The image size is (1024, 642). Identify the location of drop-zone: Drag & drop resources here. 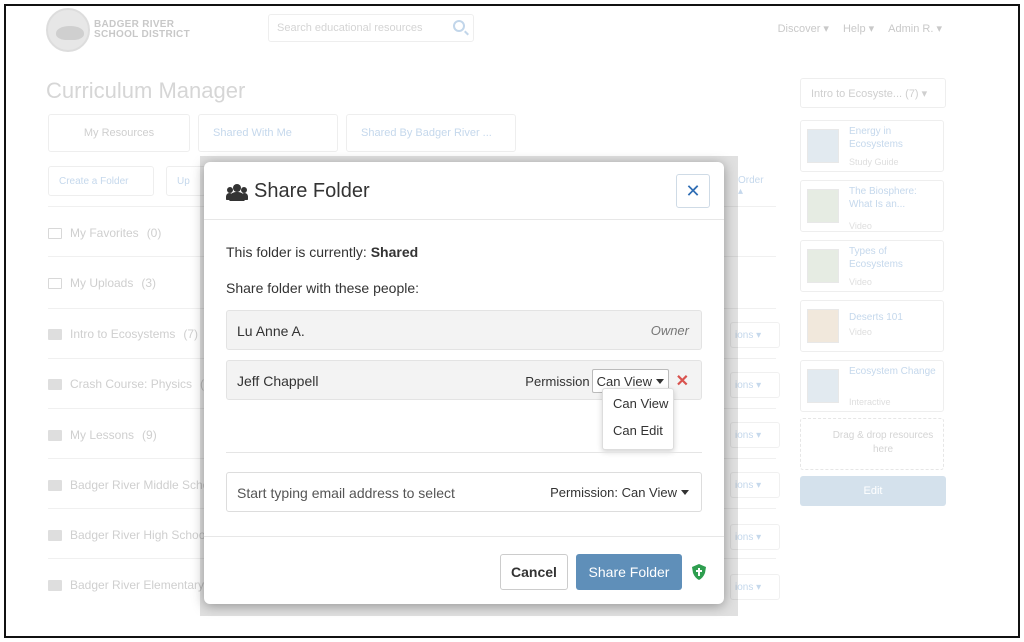
(872, 444).